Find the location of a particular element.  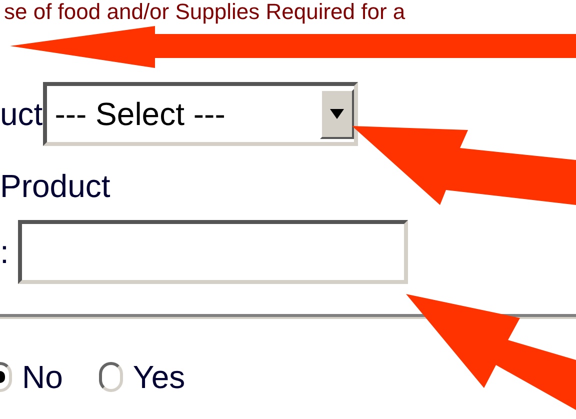

radio-label: No is located at coordinates (42, 377).